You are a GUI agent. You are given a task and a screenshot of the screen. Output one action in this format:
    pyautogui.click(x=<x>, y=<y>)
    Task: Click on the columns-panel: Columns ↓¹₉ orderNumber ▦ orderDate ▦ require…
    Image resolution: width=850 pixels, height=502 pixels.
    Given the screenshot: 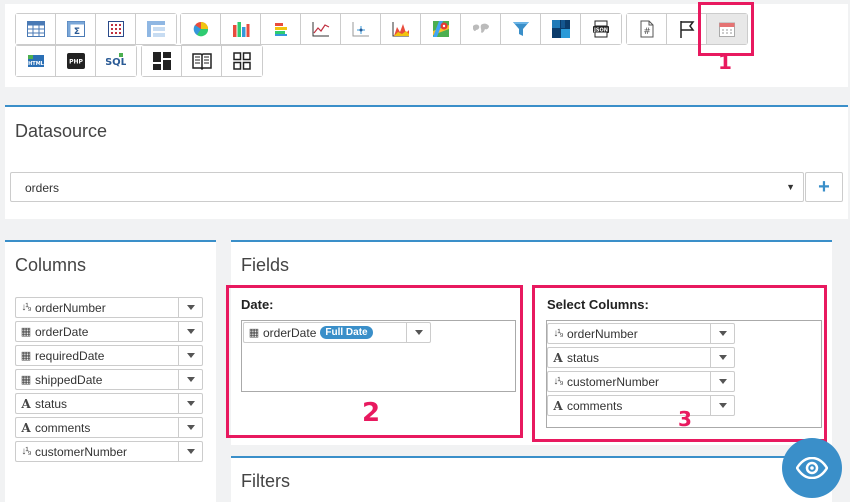 What is the action you would take?
    pyautogui.click(x=110, y=371)
    